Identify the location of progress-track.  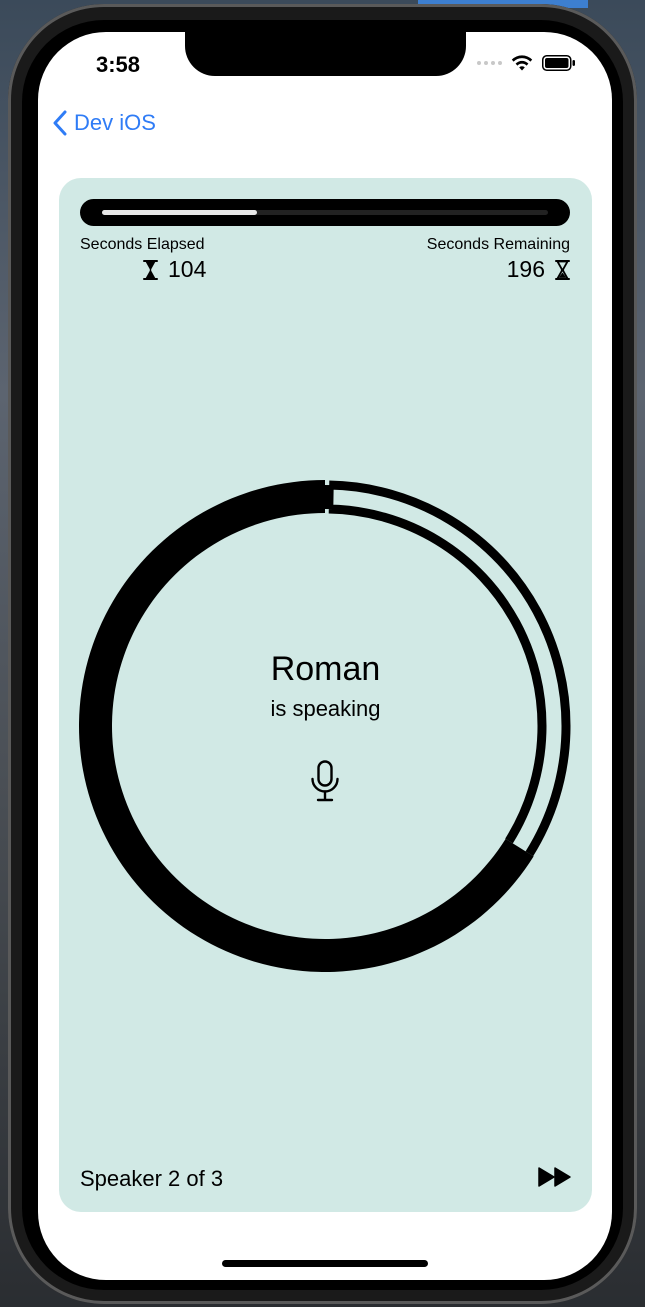
(325, 212).